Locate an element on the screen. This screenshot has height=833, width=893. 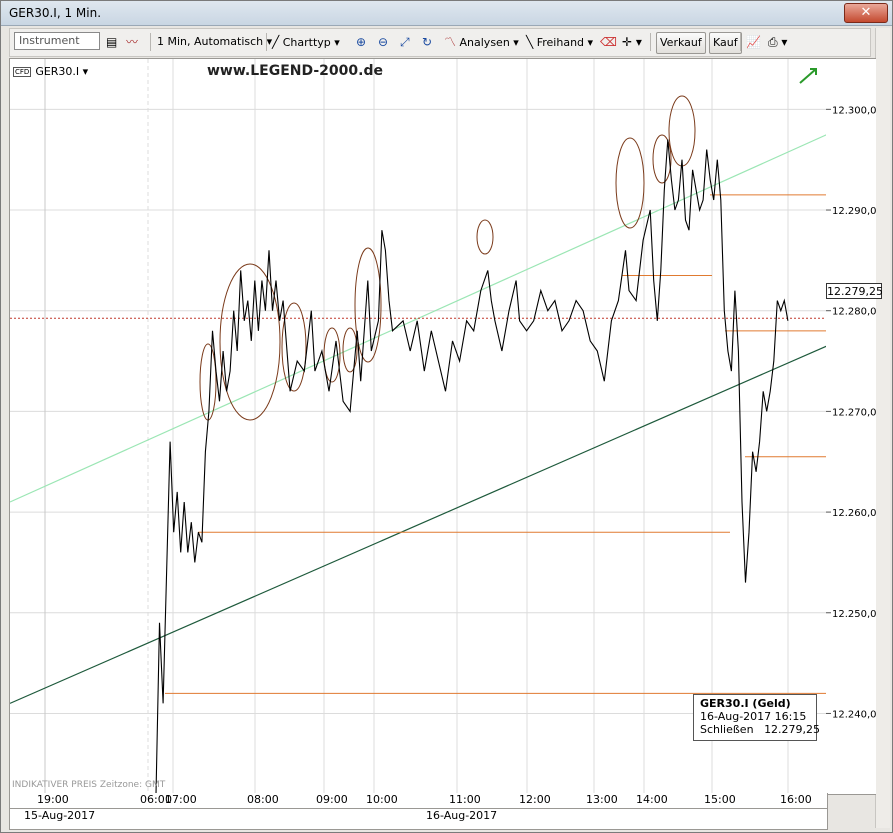
time-axis-divider is located at coordinates (418, 808).